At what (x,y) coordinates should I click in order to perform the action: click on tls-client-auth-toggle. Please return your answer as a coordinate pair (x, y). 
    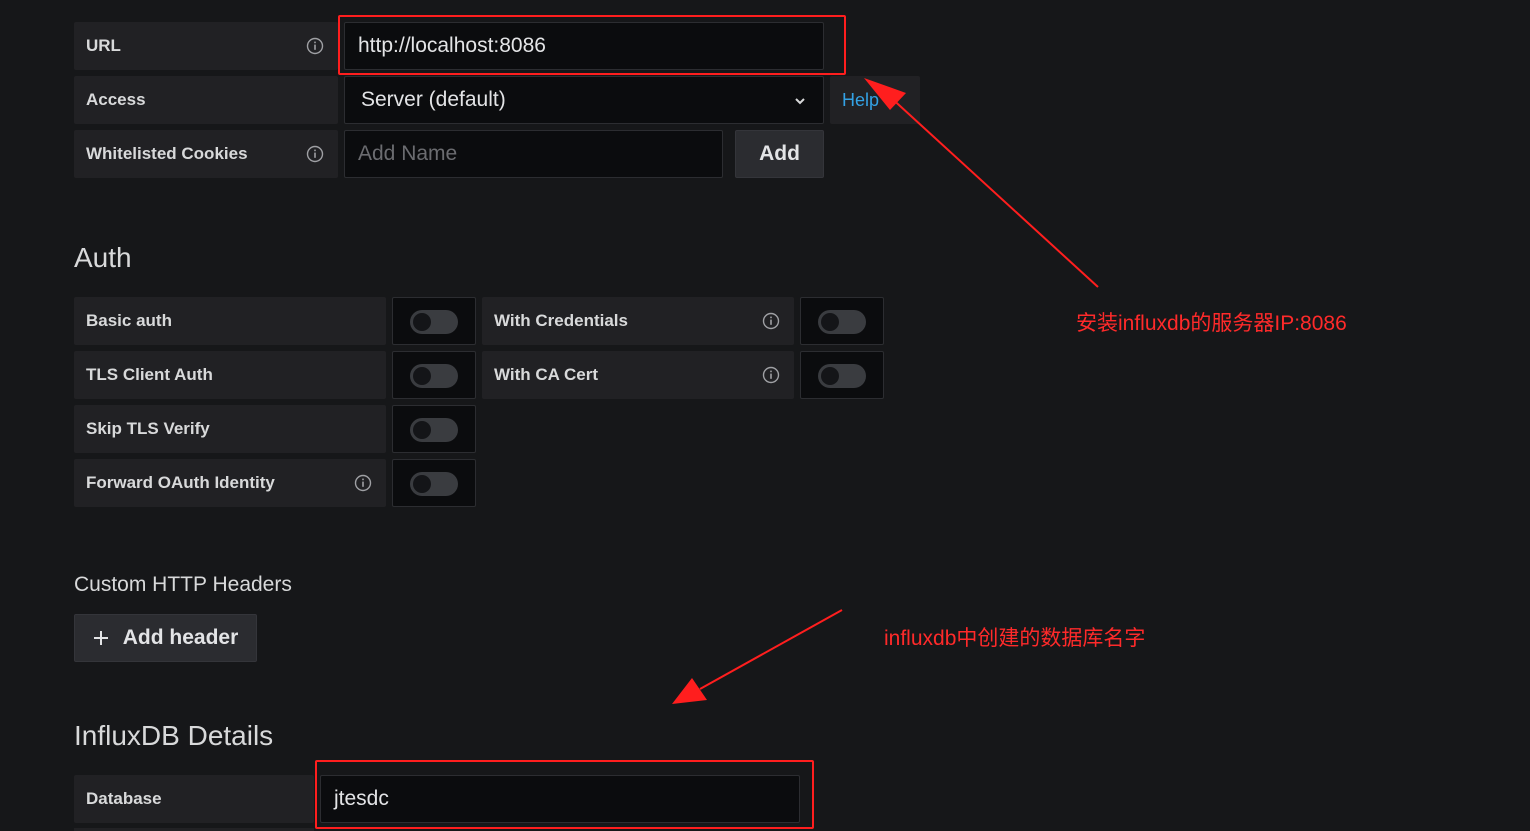
    Looking at the image, I should click on (434, 376).